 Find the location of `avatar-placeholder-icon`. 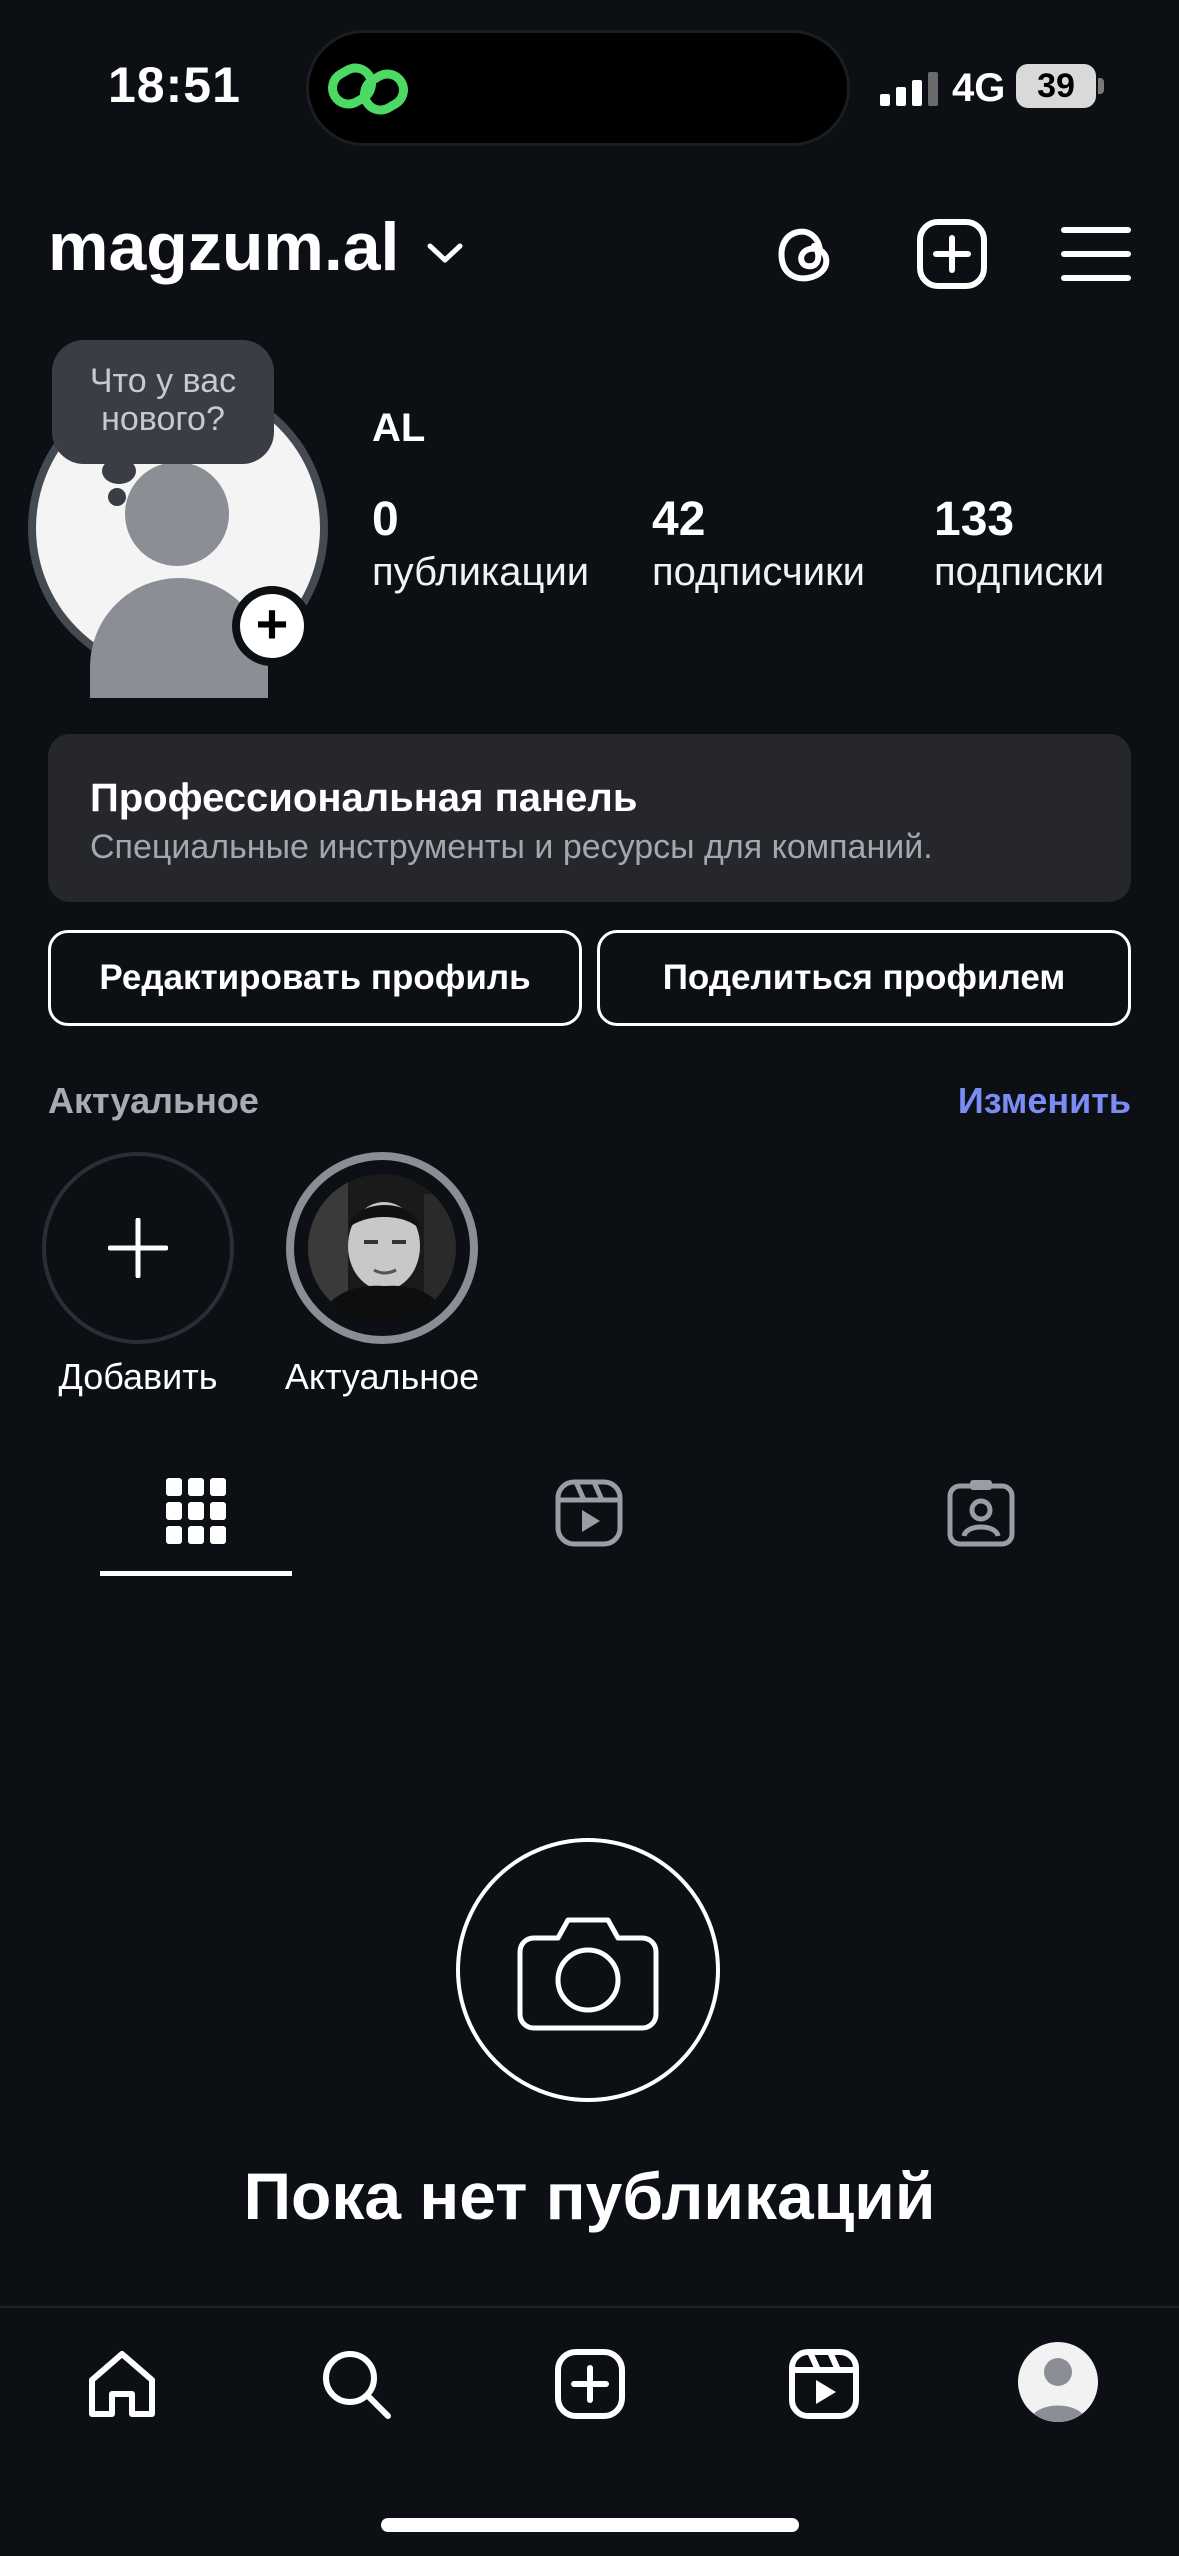

avatar-placeholder-icon is located at coordinates (1058, 2390).